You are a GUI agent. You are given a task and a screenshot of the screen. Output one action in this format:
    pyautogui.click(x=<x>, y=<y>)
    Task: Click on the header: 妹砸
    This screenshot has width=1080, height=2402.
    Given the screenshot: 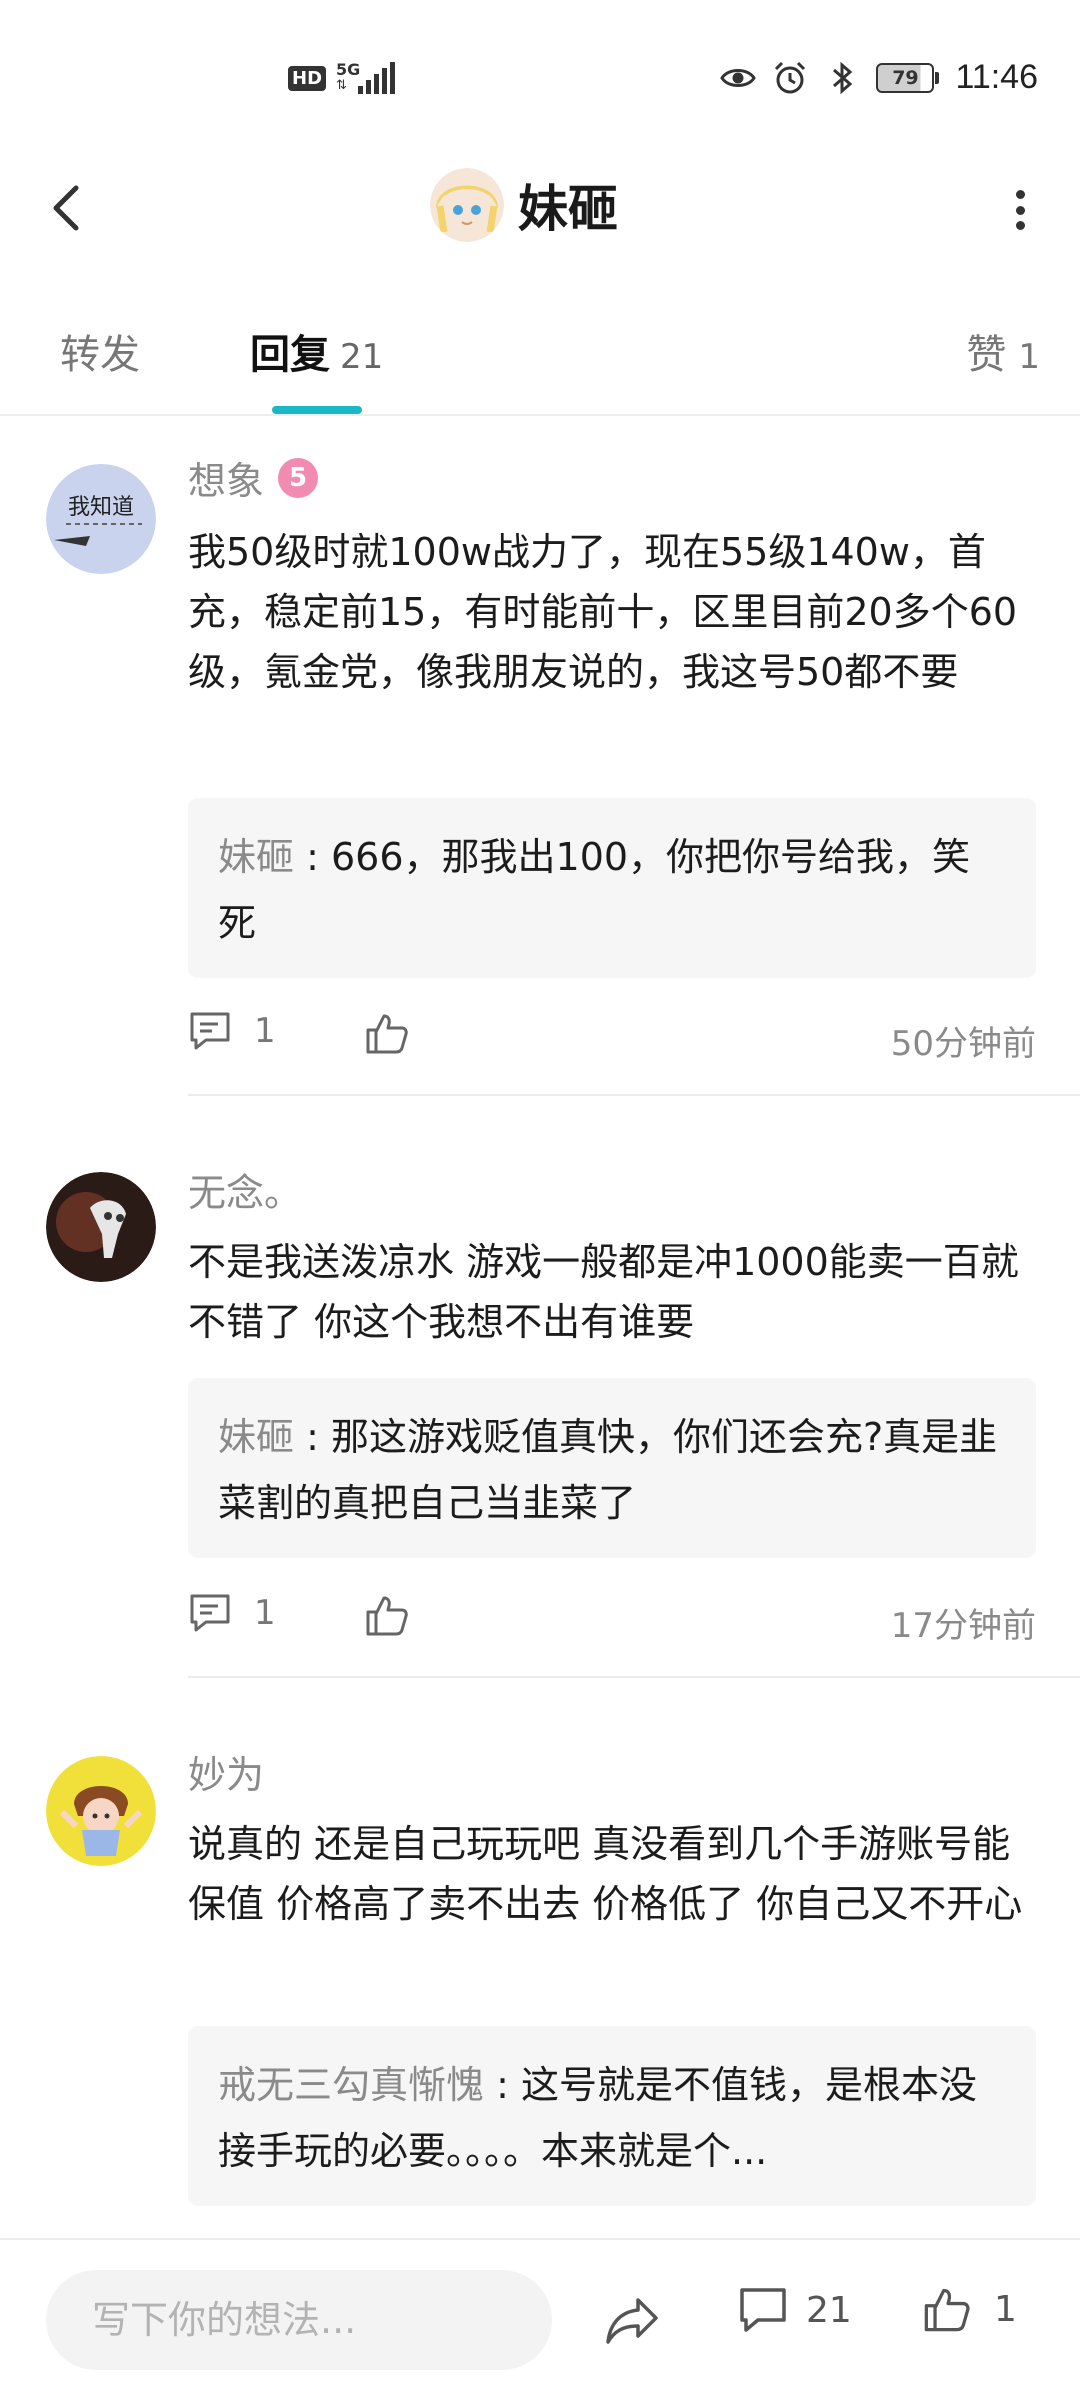 What is the action you would take?
    pyautogui.click(x=540, y=210)
    